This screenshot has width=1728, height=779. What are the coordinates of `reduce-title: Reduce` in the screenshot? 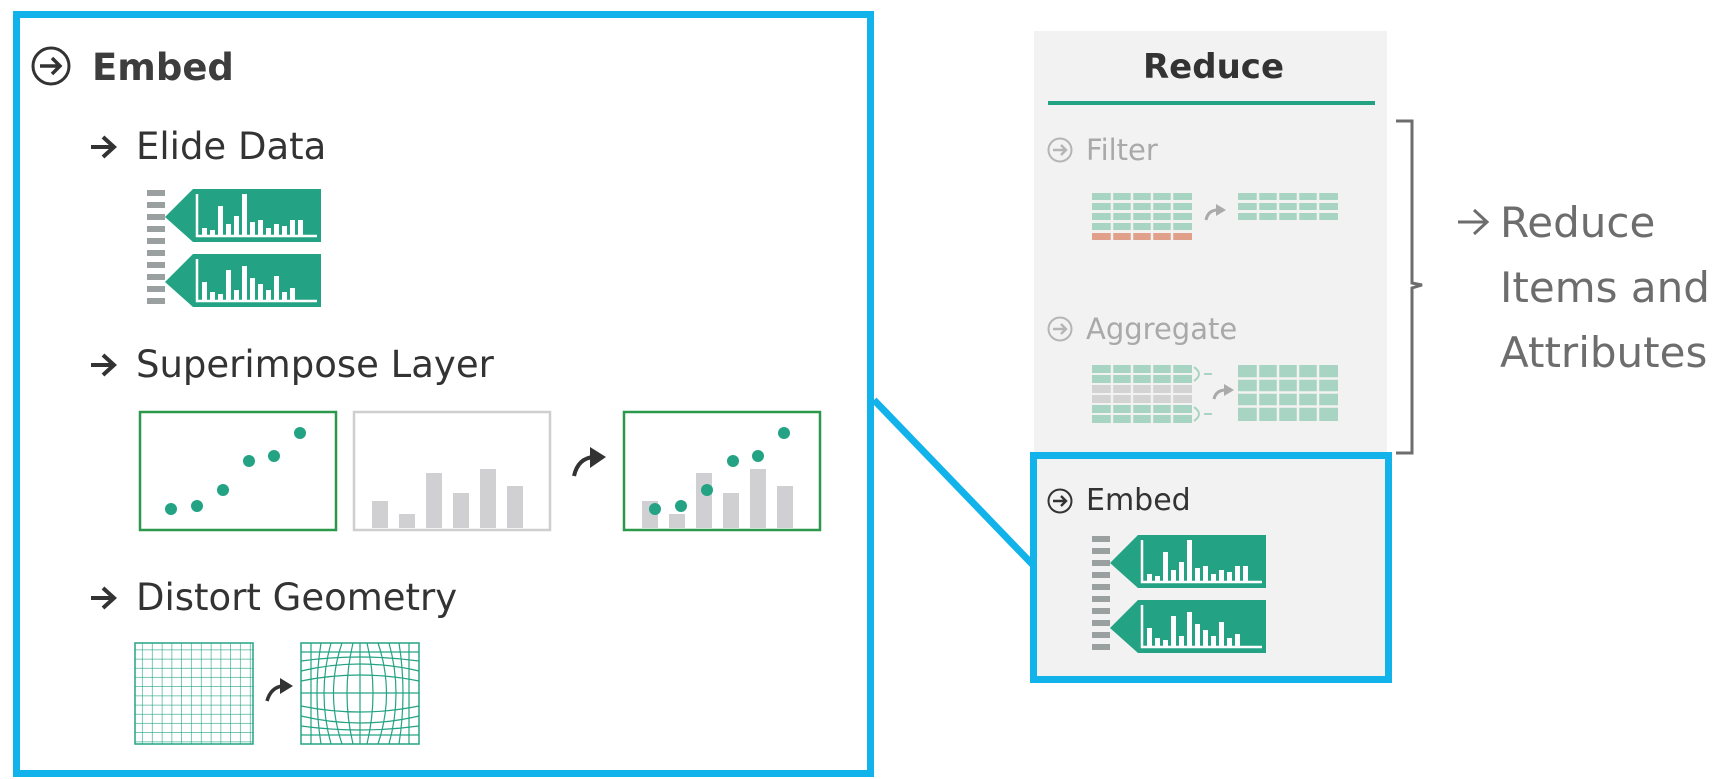 It's located at (1213, 67).